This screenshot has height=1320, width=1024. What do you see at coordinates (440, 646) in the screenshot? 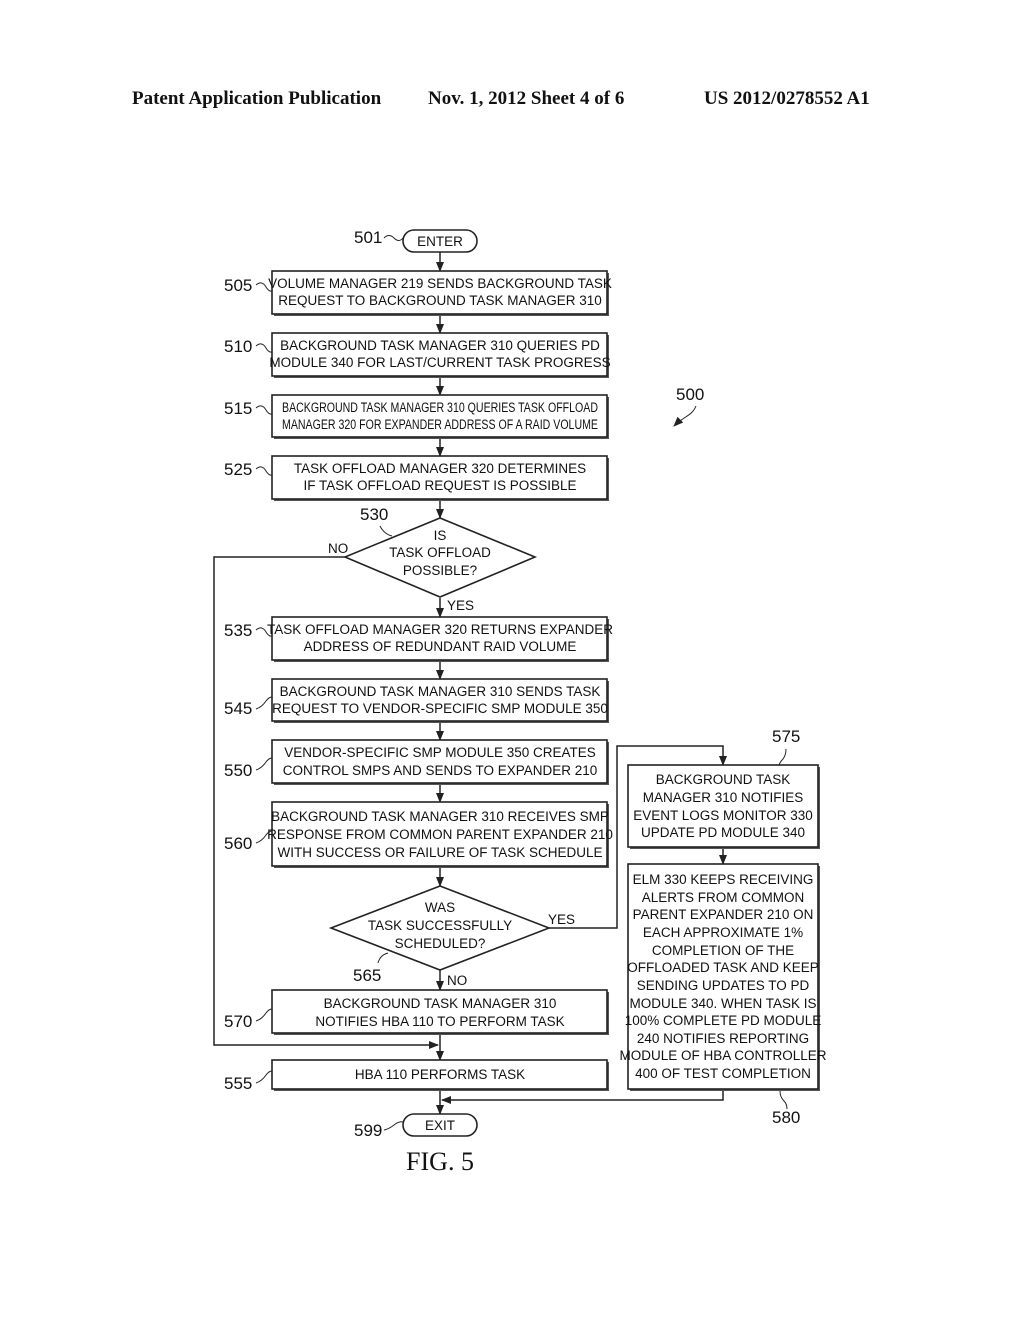
I see `svg-text:ADDRESS OF REDUNDANT RAID VOLU: ADDRESS OF REDUNDANT RAID VOLUME` at bounding box center [440, 646].